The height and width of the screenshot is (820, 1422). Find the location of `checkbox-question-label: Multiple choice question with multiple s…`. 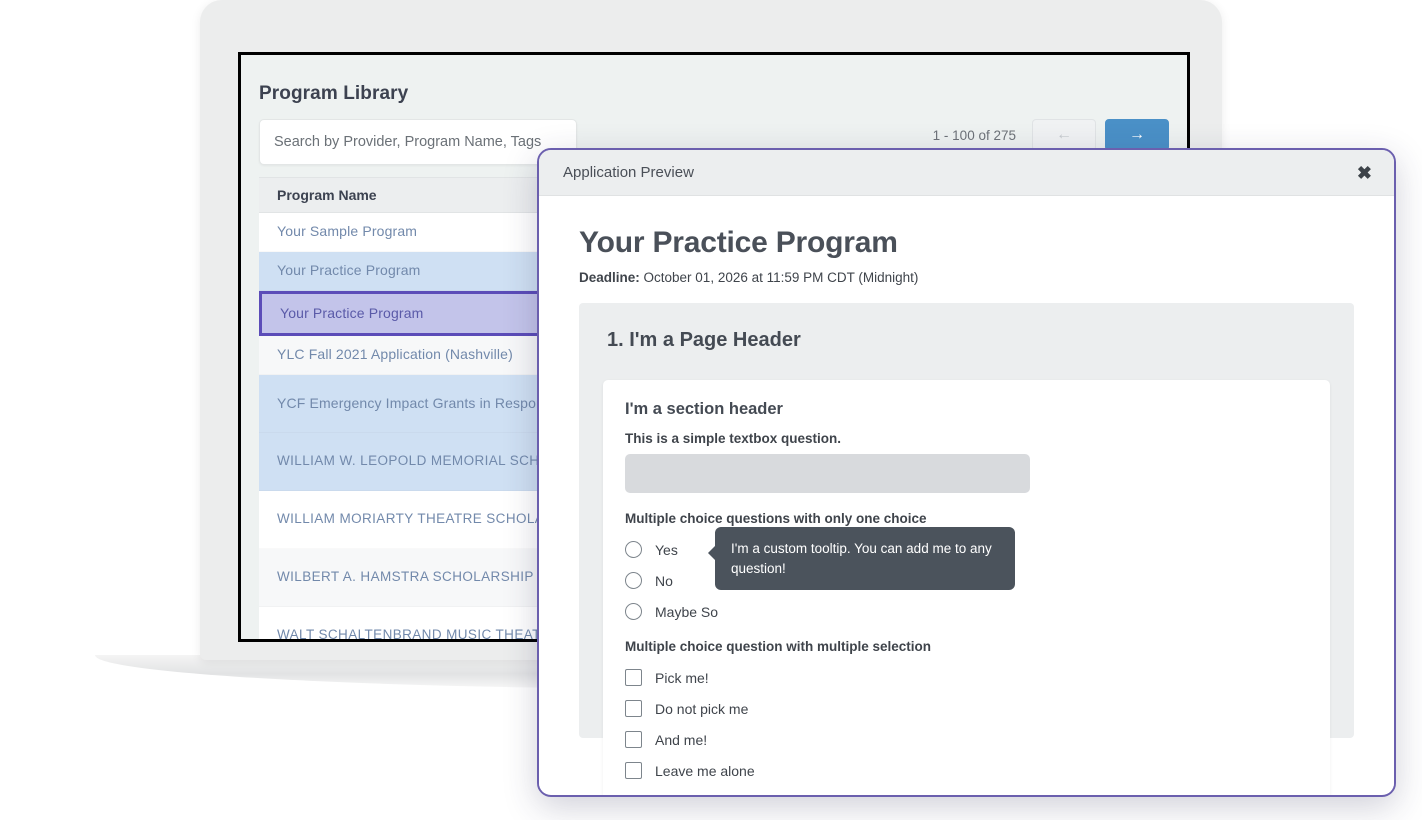

checkbox-question-label: Multiple choice question with multiple s… is located at coordinates (778, 646).